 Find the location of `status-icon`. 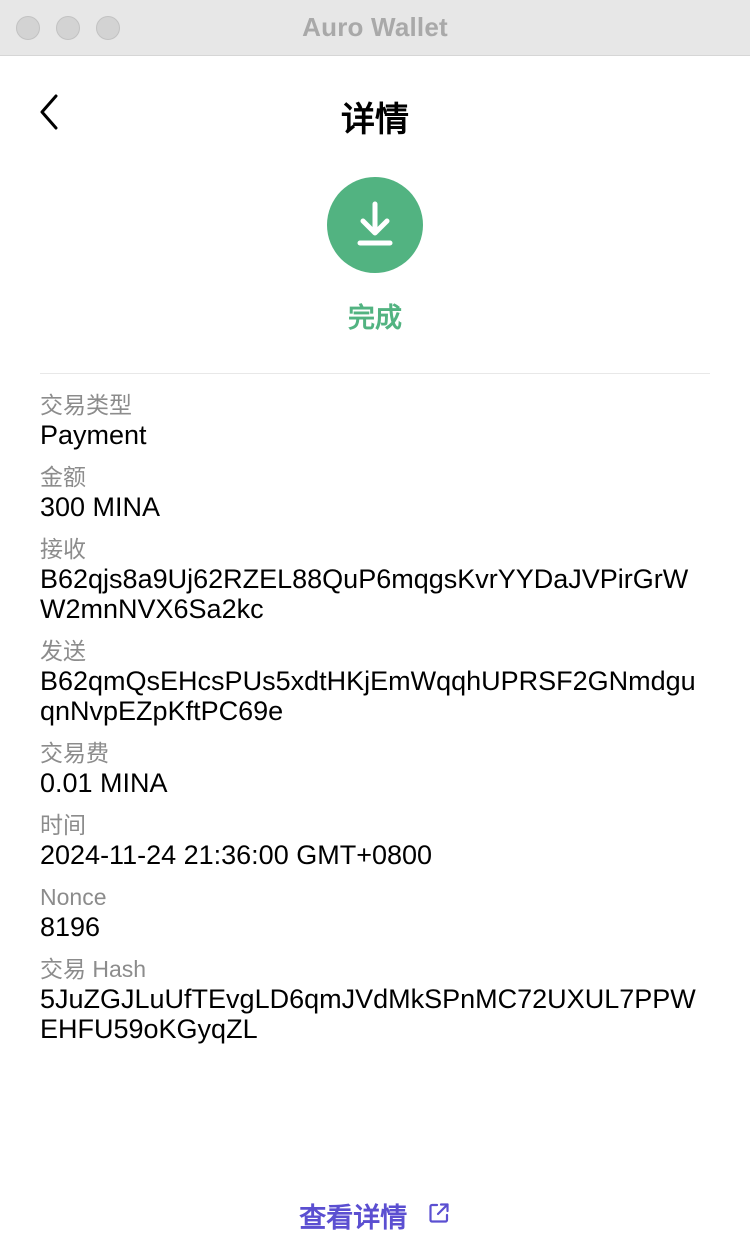

status-icon is located at coordinates (375, 225).